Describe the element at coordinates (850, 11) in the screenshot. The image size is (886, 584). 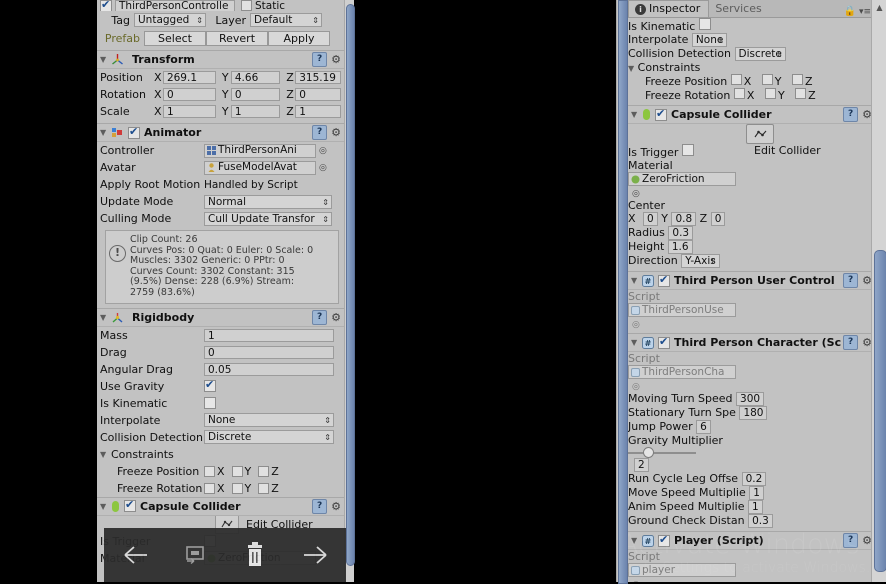
I see `lock-icon: 🔒` at that location.